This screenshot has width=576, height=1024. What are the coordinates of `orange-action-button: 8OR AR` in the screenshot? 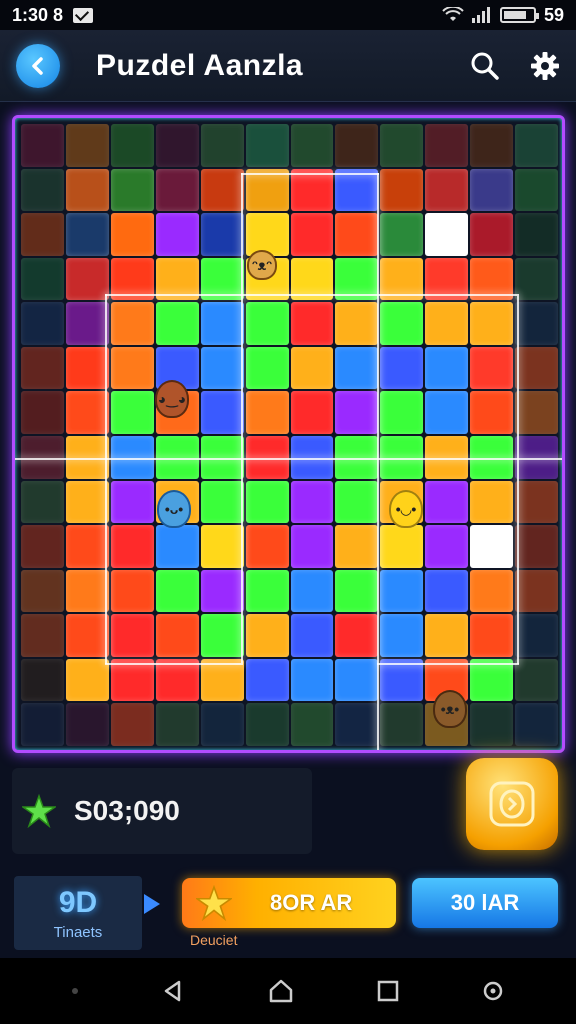 It's located at (289, 903).